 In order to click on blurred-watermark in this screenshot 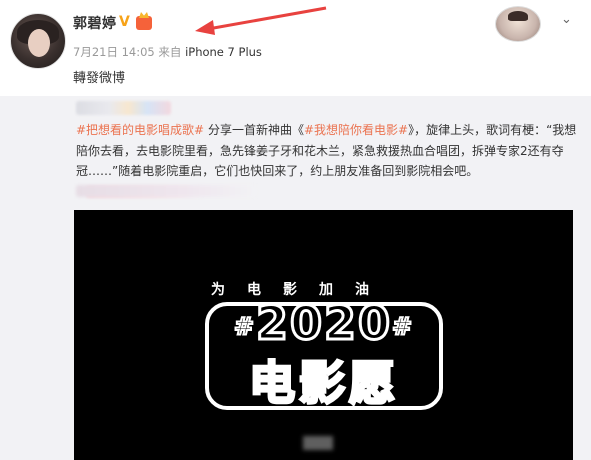, I will do `click(318, 443)`.